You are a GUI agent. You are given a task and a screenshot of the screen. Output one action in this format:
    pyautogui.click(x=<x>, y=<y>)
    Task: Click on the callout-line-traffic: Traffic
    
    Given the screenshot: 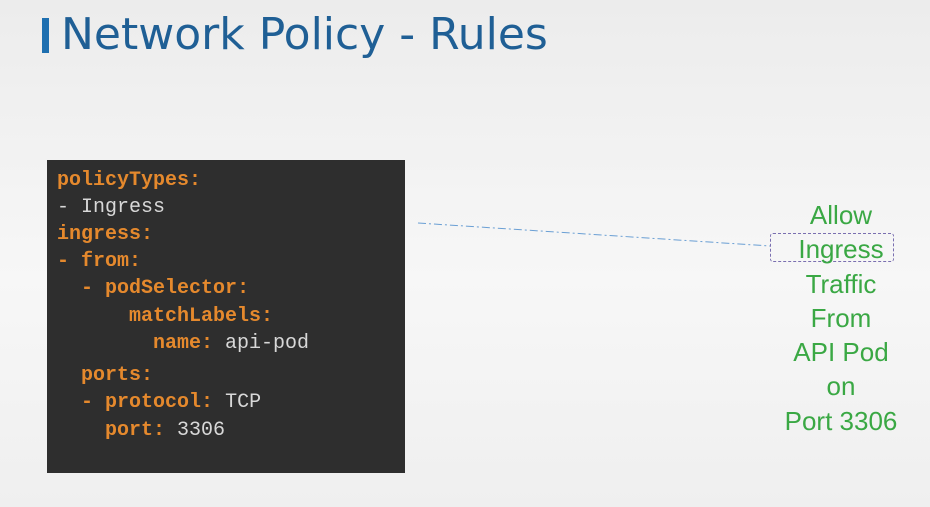 What is the action you would take?
    pyautogui.click(x=841, y=283)
    